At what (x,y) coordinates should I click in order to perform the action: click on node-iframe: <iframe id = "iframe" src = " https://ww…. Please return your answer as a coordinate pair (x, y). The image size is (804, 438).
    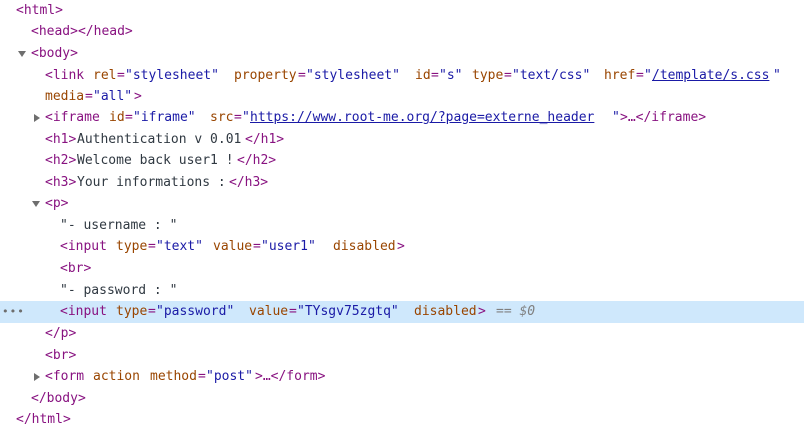
    Looking at the image, I should click on (402, 118).